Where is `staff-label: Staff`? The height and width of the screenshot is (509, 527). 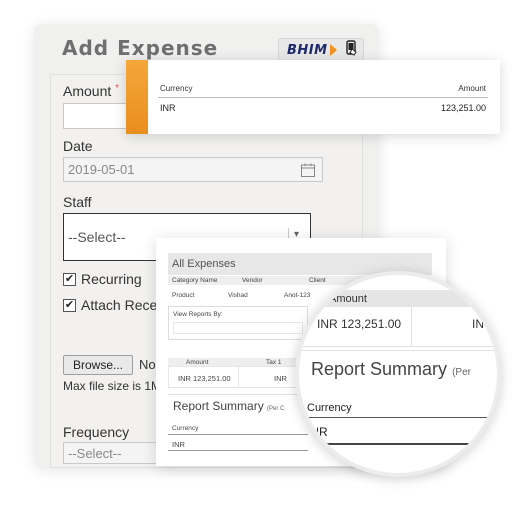 staff-label: Staff is located at coordinates (77, 202).